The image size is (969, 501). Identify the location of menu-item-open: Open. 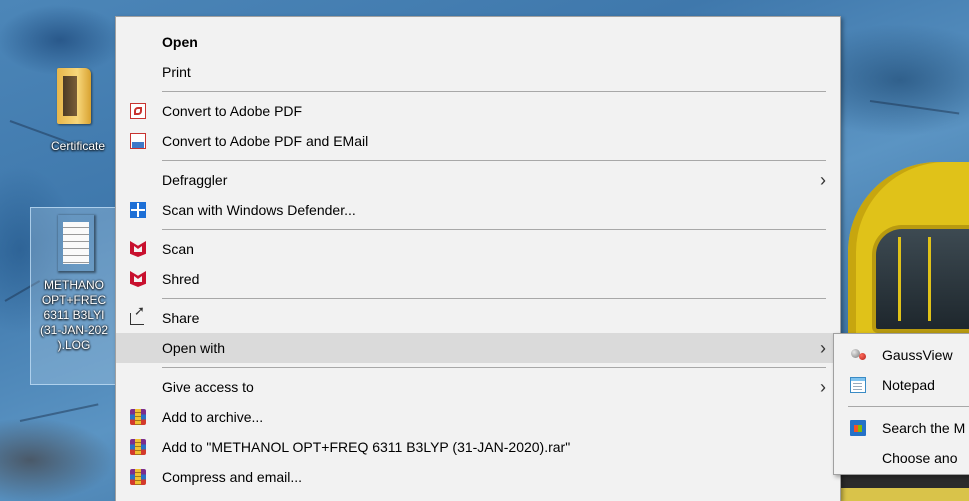
(478, 42).